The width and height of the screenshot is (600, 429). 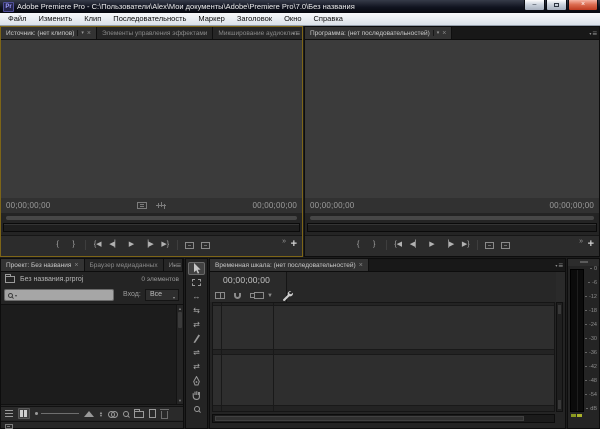 I want to click on close-button: ×, so click(x=583, y=5).